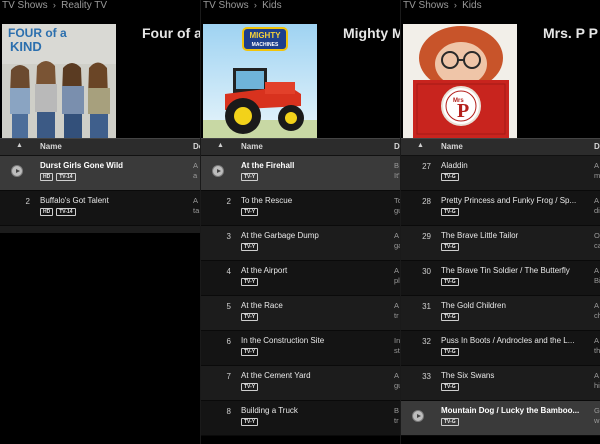 The width and height of the screenshot is (600, 444). Describe the element at coordinates (301, 383) in the screenshot. I see `table-row: 7 At the Cement Yard TV-Y Agu` at that location.